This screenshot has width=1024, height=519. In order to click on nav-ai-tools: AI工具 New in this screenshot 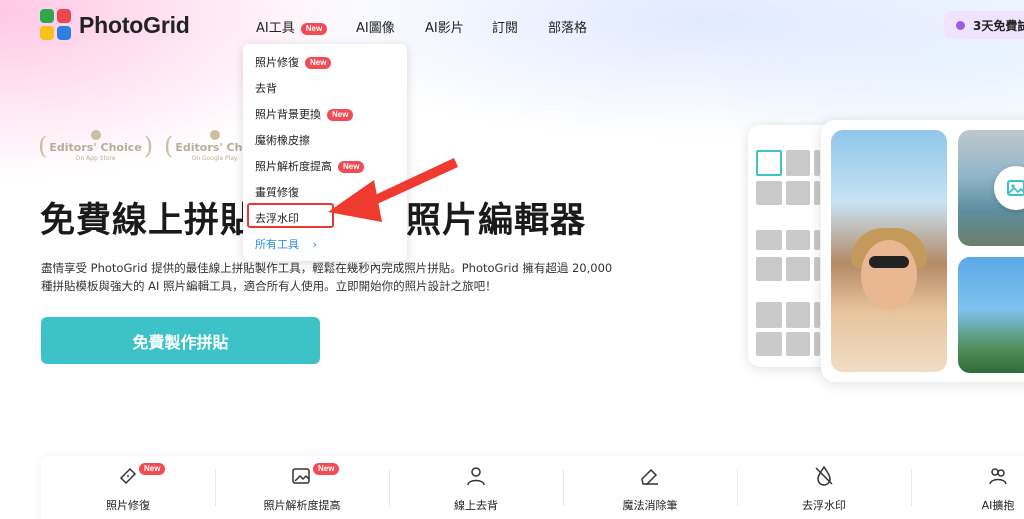, I will do `click(292, 26)`.